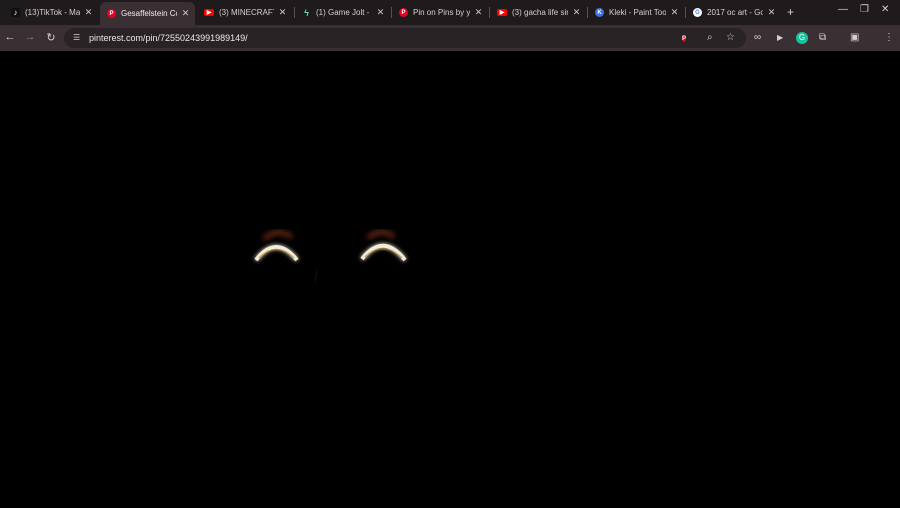  Describe the element at coordinates (790, 12) in the screenshot. I see `new-tab-button: +` at that location.